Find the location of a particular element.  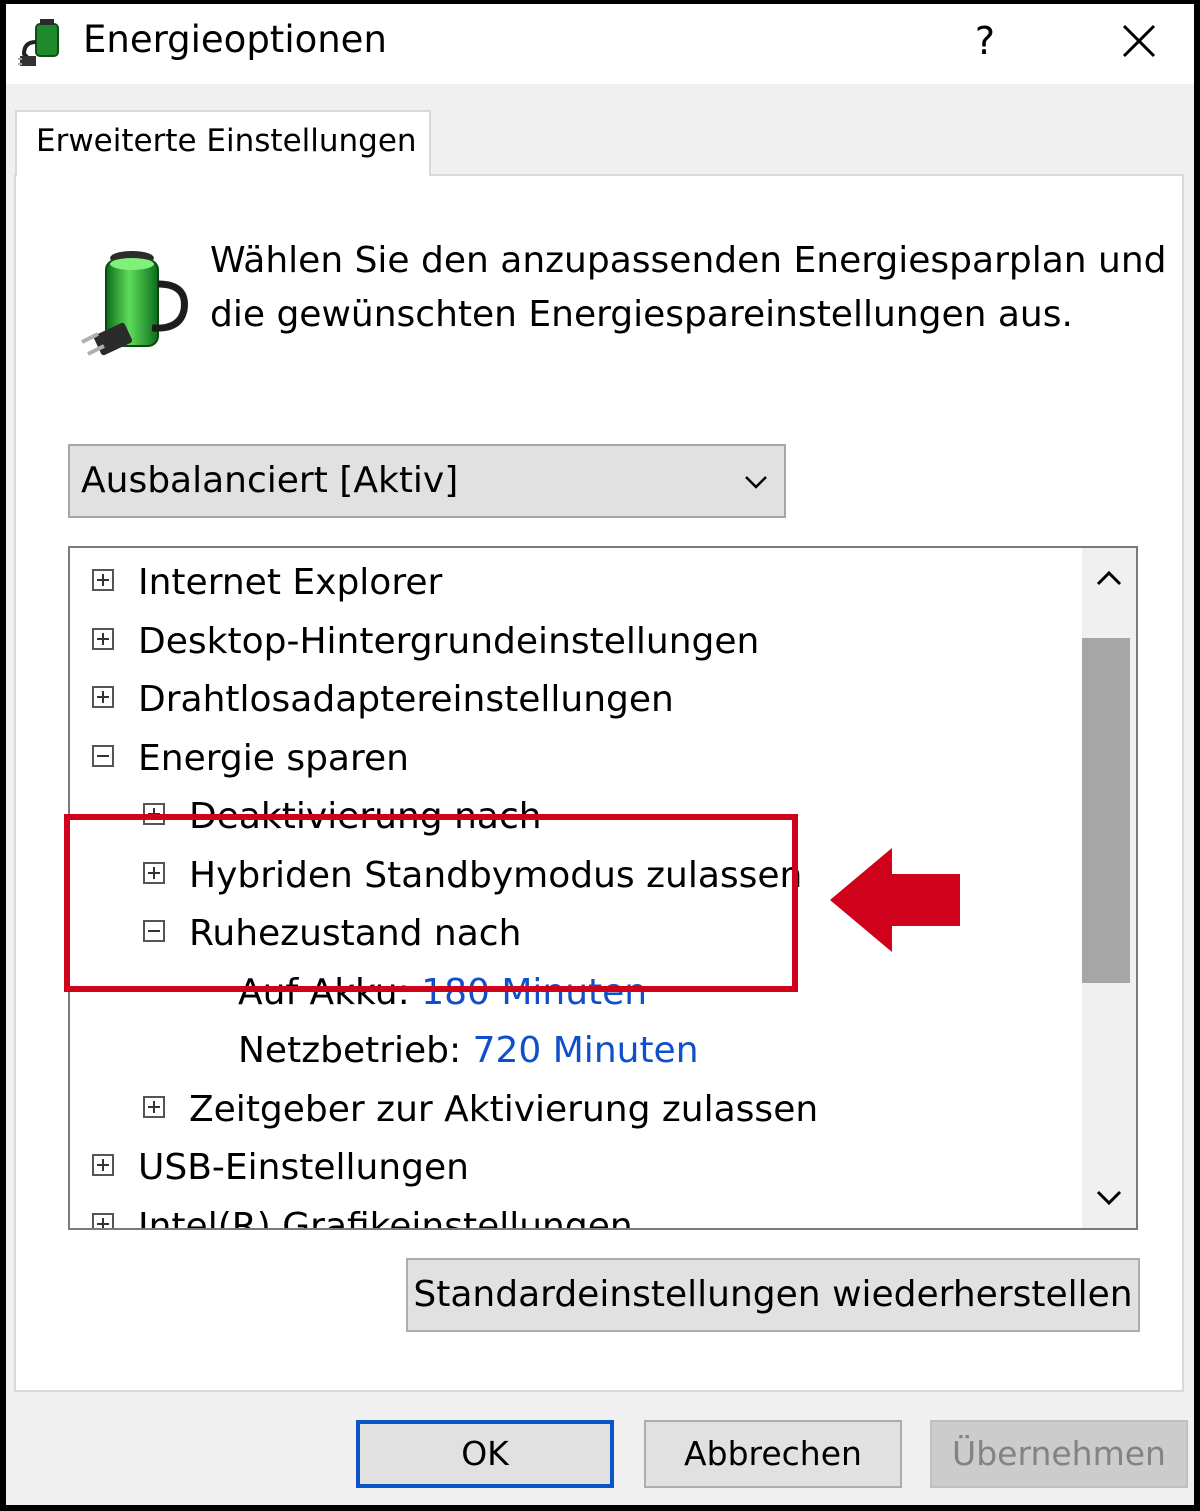

highlight-box is located at coordinates (431, 903).